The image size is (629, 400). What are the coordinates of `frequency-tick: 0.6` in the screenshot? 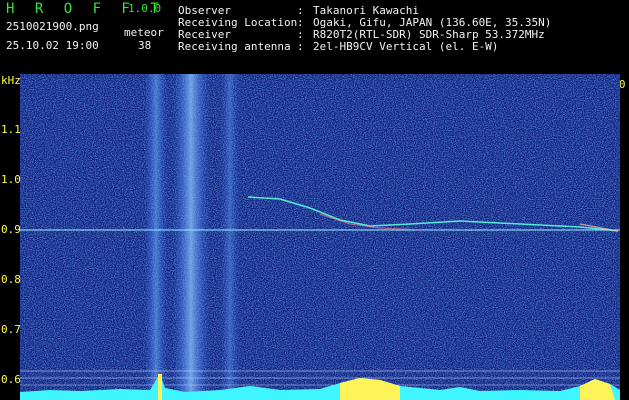 It's located at (11, 379).